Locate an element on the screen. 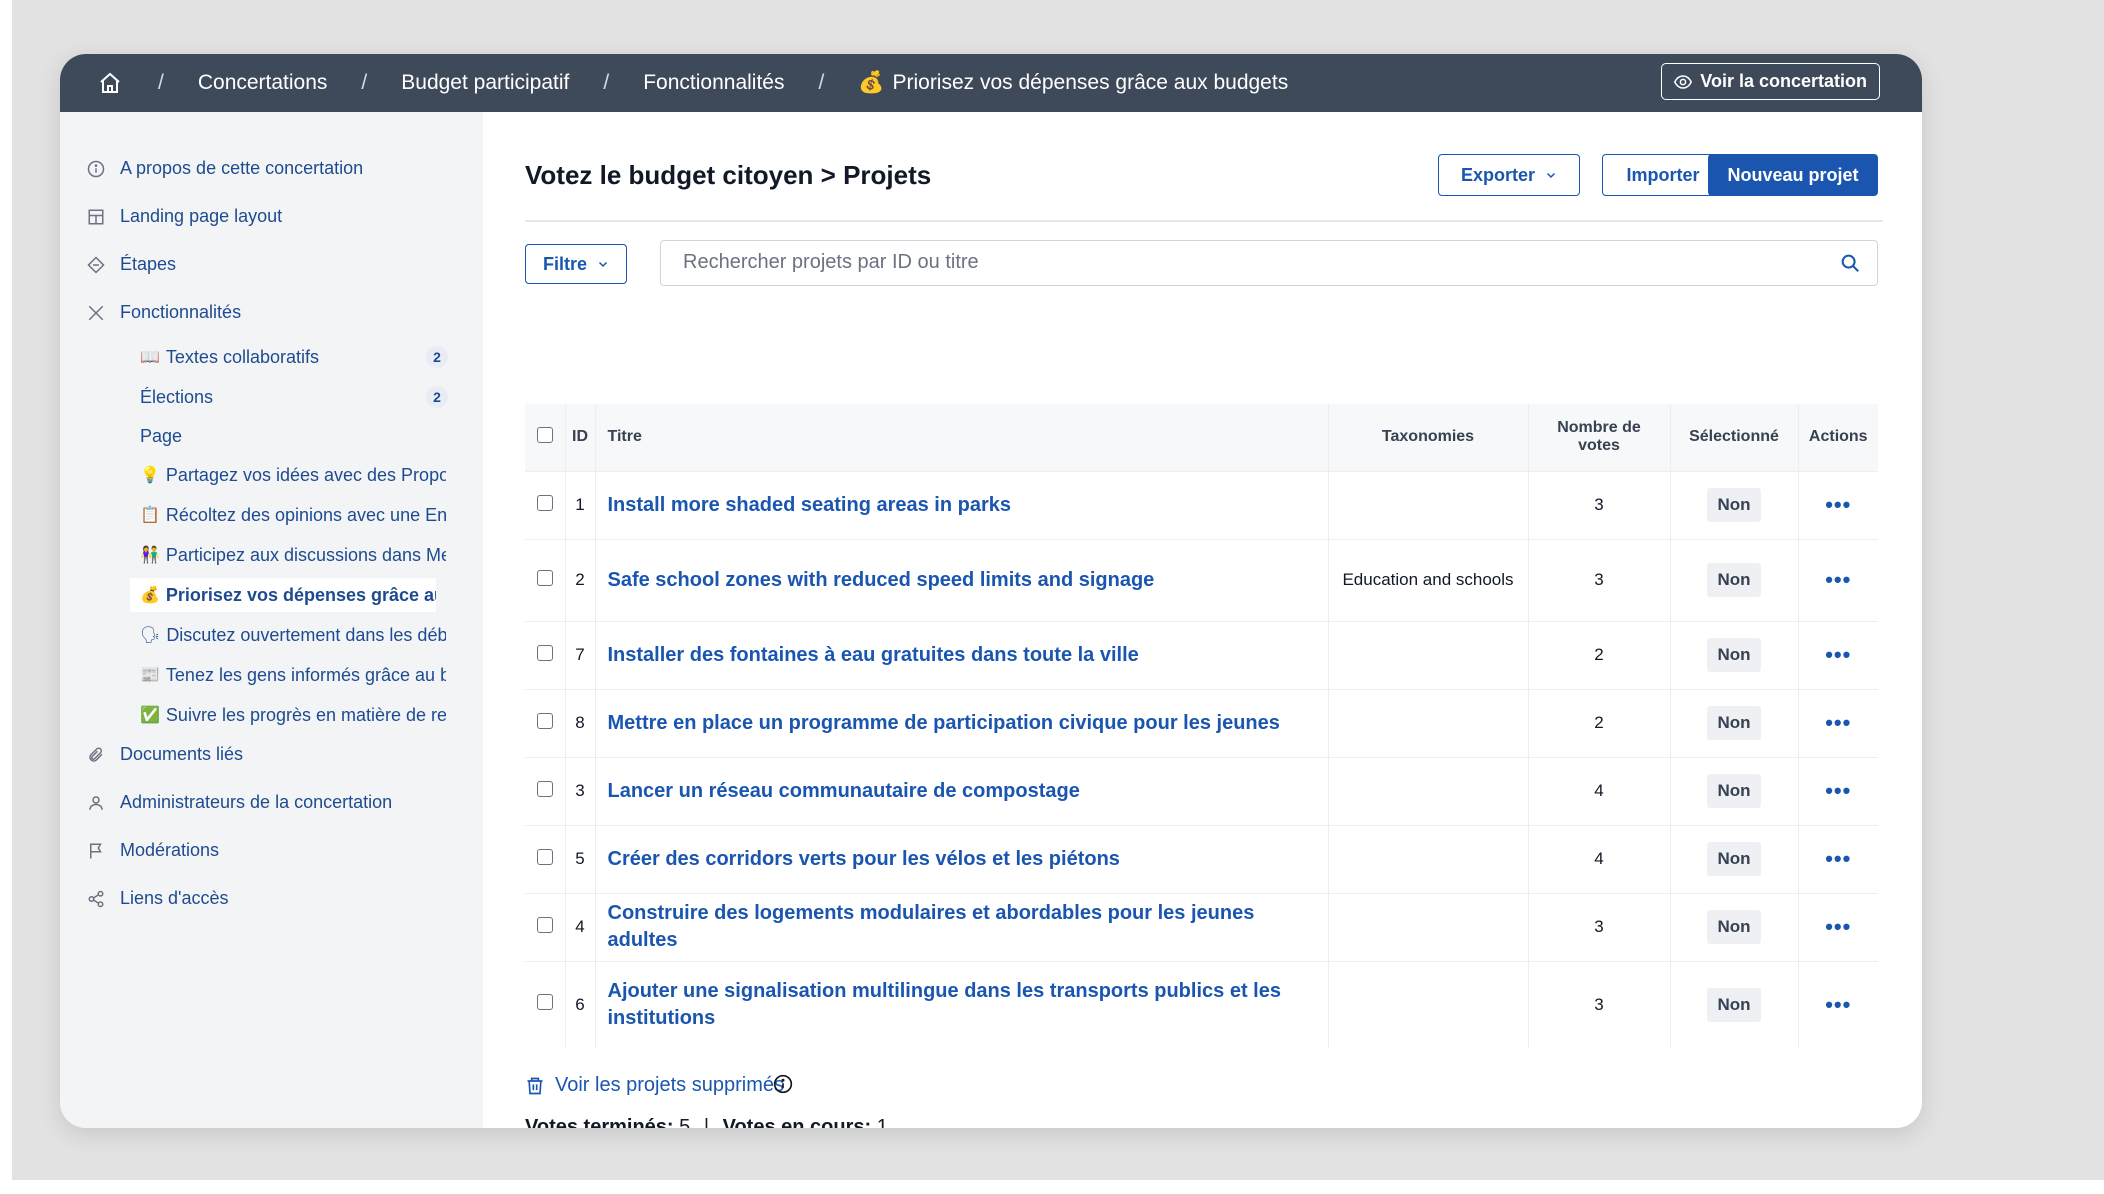 The width and height of the screenshot is (2104, 1194). book-icon: 📖 is located at coordinates (150, 357).